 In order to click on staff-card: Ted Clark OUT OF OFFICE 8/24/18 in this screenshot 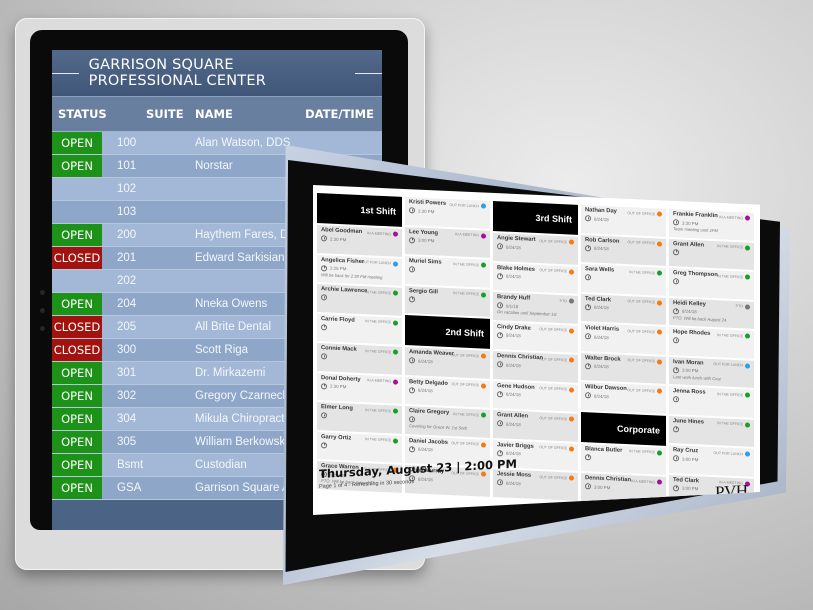, I will do `click(623, 309)`.